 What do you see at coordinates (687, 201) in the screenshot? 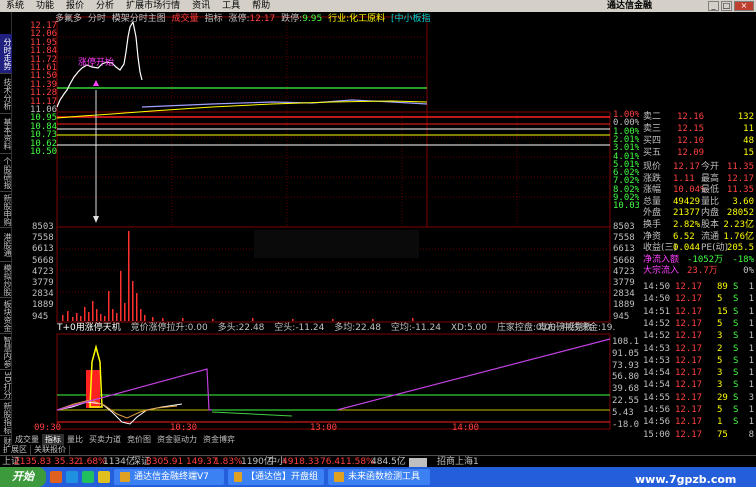
I see `quote-value: 49429` at bounding box center [687, 201].